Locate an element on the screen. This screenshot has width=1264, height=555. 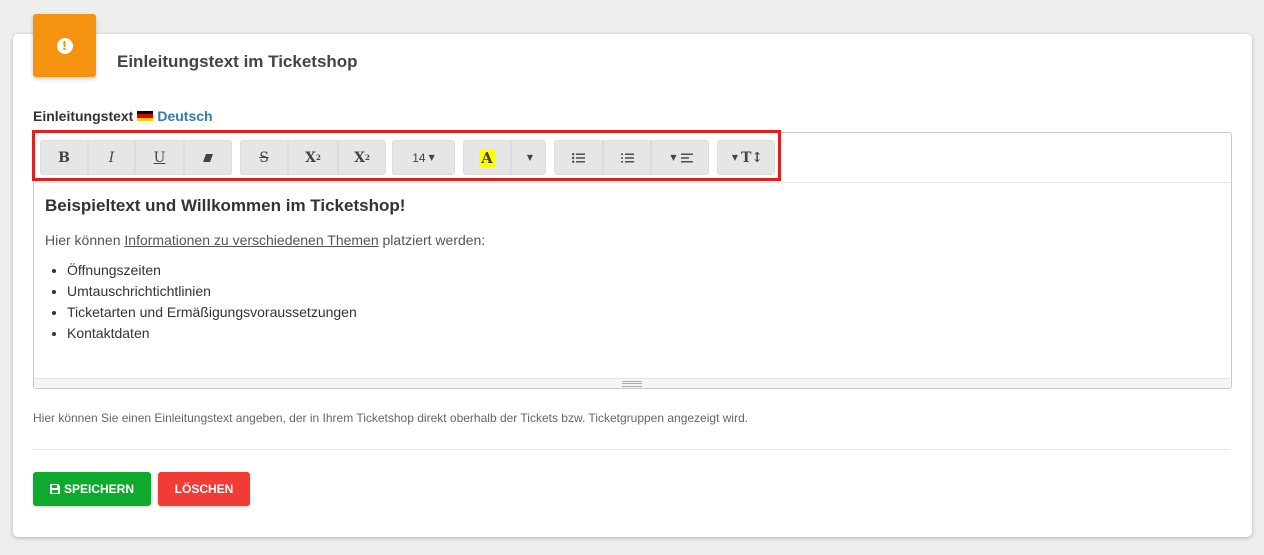
underline-button: U is located at coordinates (159, 157).